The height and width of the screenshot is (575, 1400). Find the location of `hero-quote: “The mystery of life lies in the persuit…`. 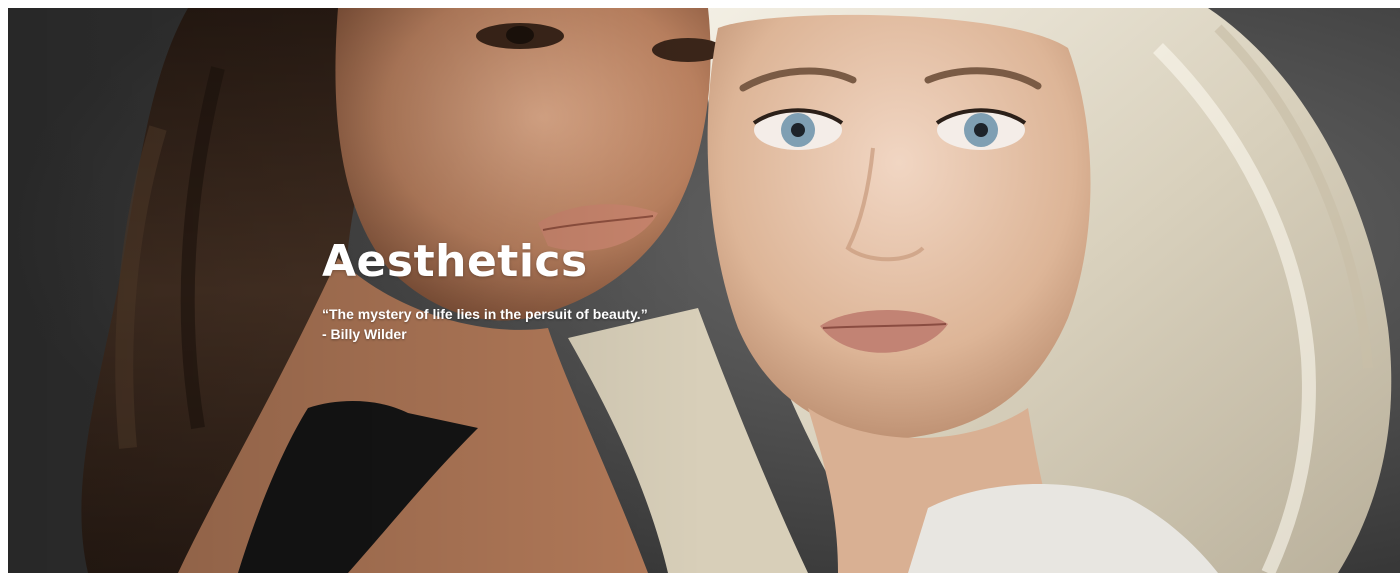

hero-quote: “The mystery of life lies in the persuit… is located at coordinates (485, 314).